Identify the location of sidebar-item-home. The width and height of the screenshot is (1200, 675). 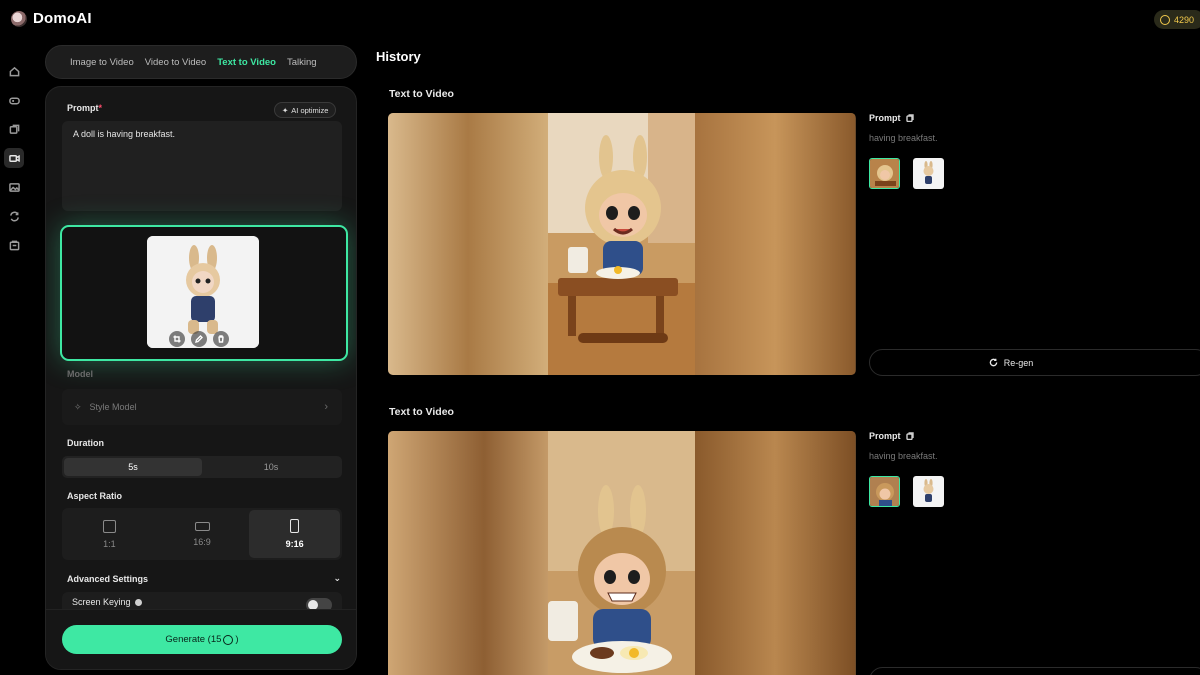
(14, 71).